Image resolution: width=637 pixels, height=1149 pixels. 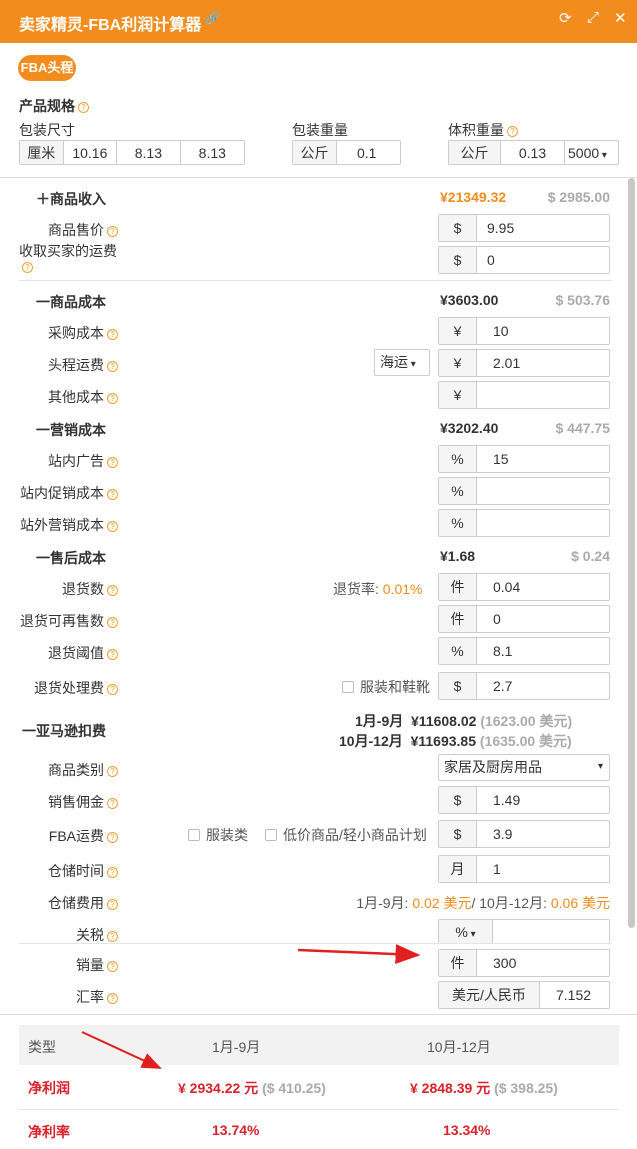 What do you see at coordinates (121, 1050) in the screenshot?
I see `arrow-to-profit` at bounding box center [121, 1050].